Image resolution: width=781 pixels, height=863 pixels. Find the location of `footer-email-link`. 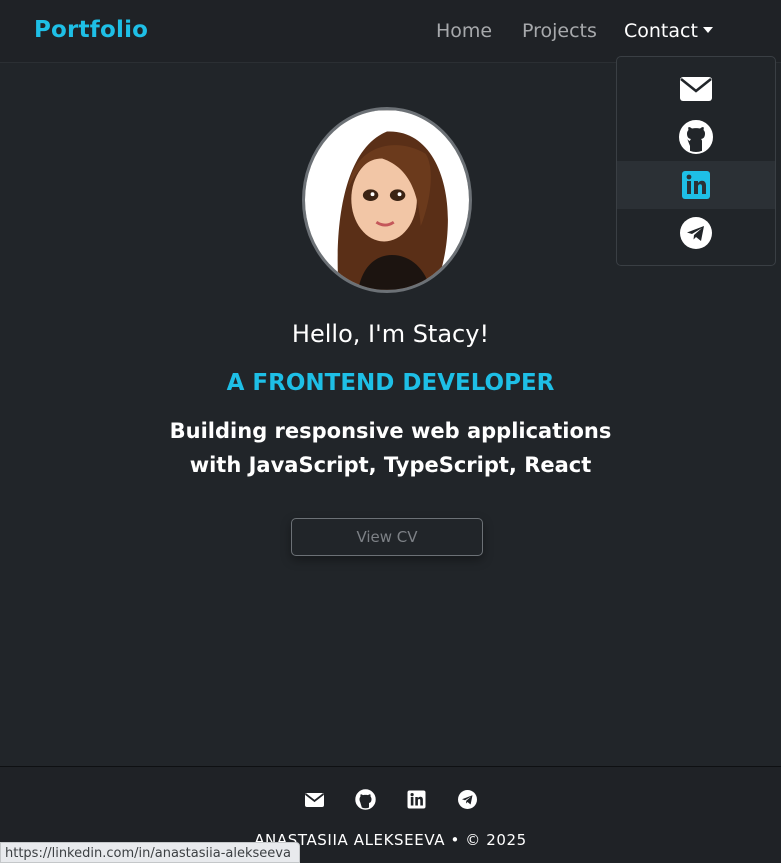

footer-email-link is located at coordinates (314, 799).